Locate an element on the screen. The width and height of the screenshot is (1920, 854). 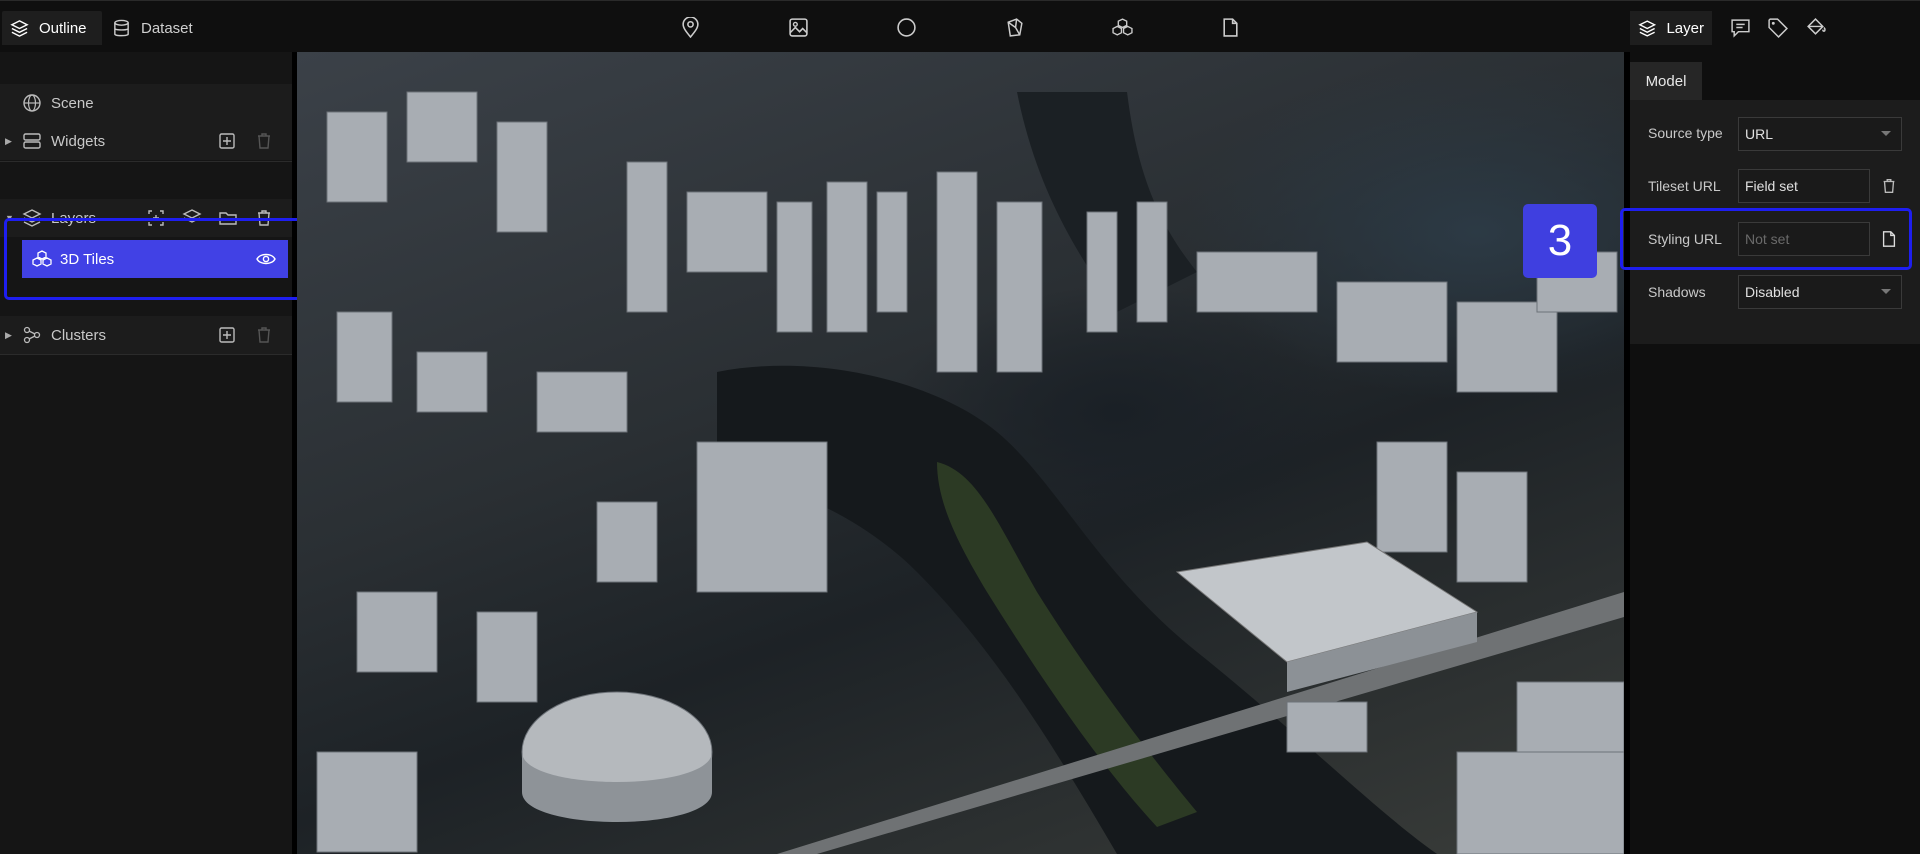
circle-tool is located at coordinates (906, 27).